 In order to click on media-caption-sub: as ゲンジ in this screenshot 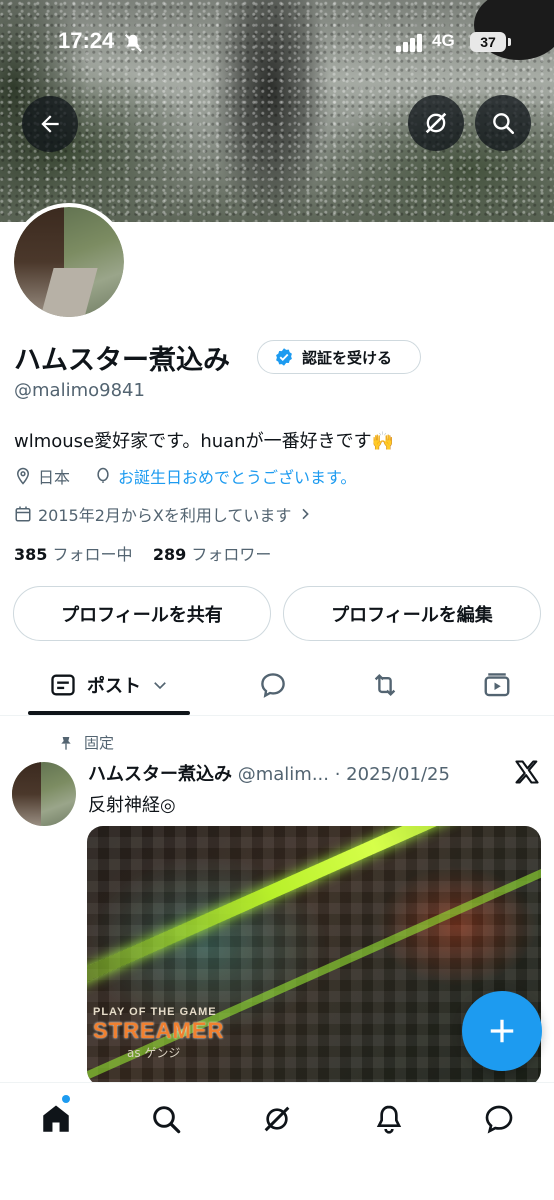, I will do `click(154, 1053)`.